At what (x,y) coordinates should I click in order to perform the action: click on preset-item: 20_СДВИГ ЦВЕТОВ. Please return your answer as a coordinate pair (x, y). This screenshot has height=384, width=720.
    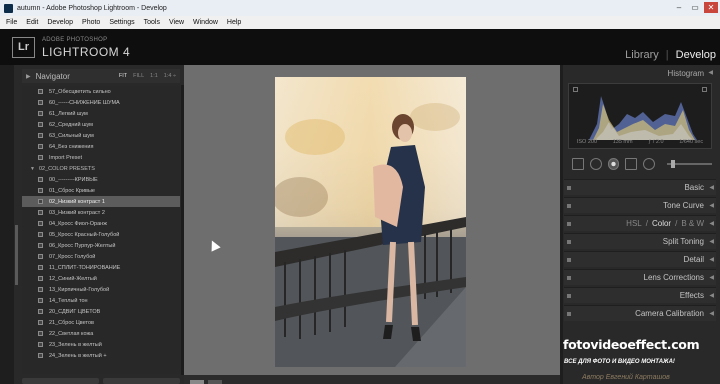
    Looking at the image, I should click on (101, 311).